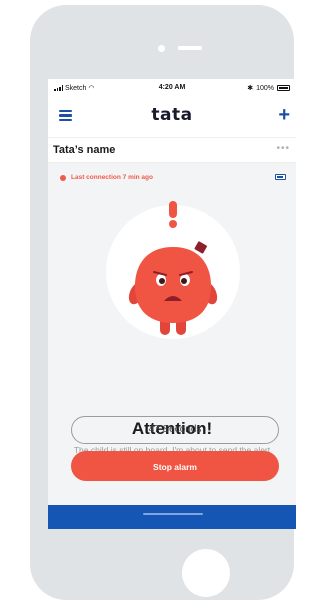  I want to click on device-battery-icon, so click(280, 177).